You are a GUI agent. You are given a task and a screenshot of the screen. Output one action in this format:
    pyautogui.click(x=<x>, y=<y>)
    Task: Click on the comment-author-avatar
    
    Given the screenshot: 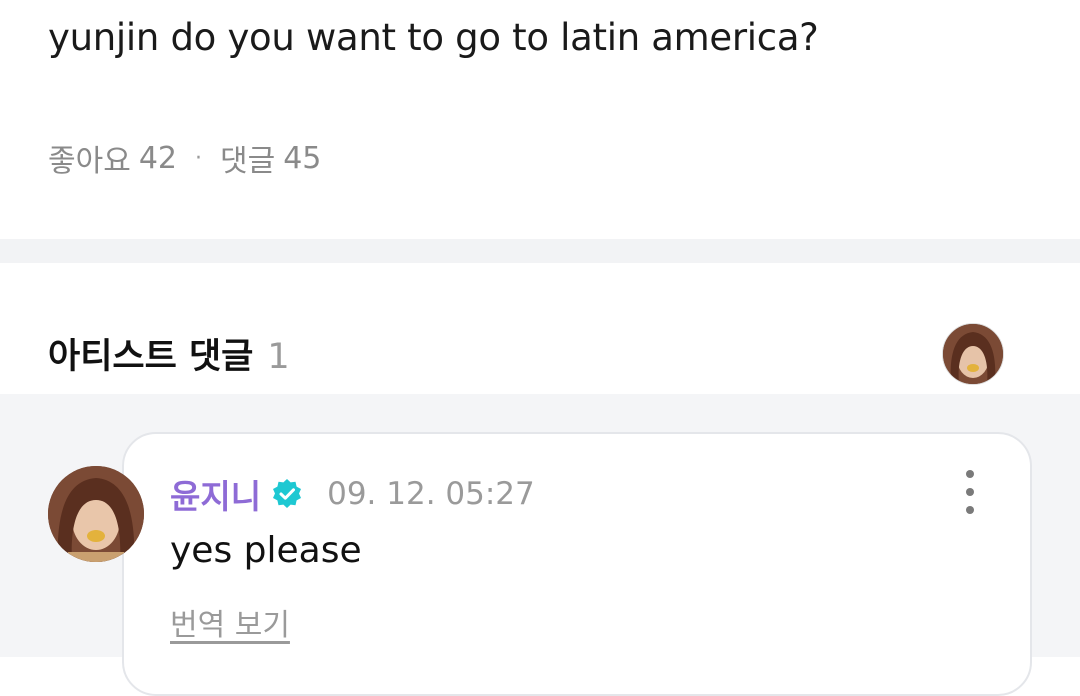 What is the action you would take?
    pyautogui.click(x=96, y=514)
    